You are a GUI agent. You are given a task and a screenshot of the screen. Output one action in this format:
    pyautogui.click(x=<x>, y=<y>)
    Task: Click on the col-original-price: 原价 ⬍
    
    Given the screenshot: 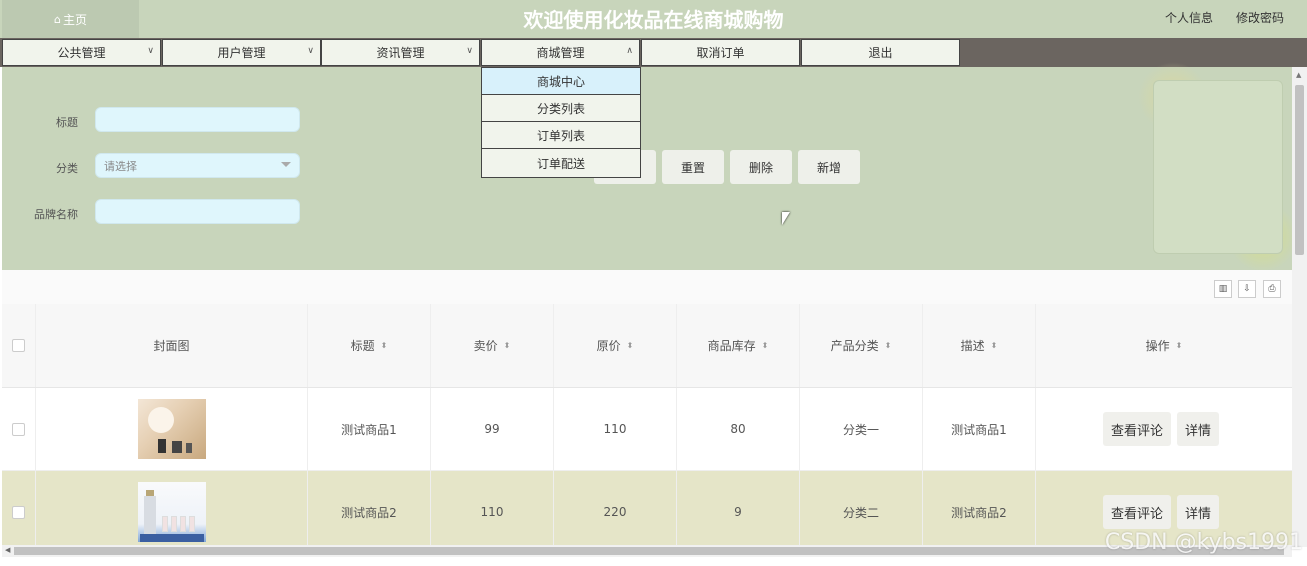 What is the action you would take?
    pyautogui.click(x=615, y=345)
    